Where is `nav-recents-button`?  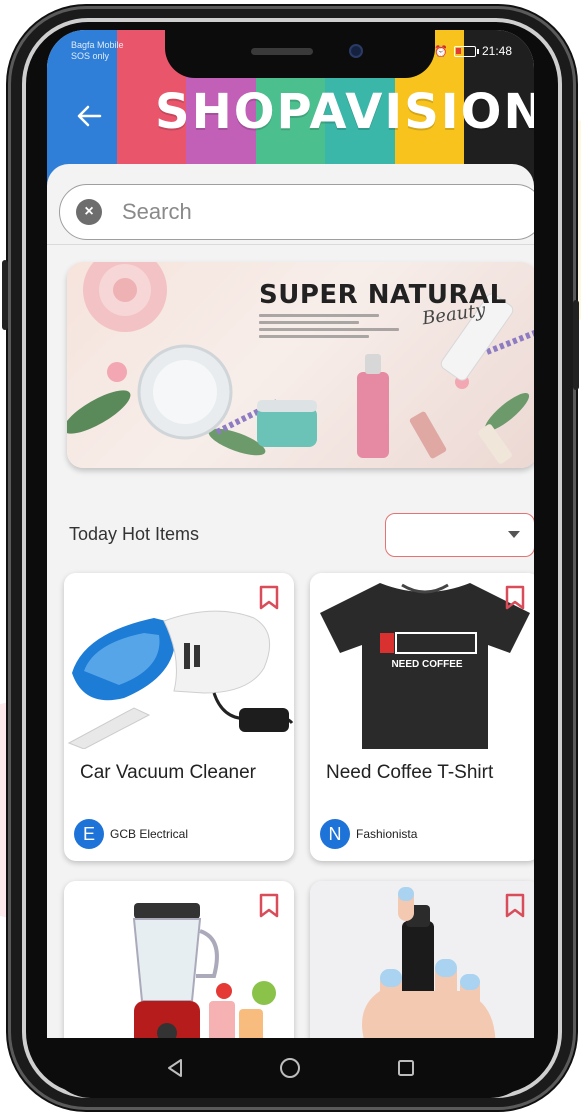
nav-recents-button is located at coordinates (406, 1068).